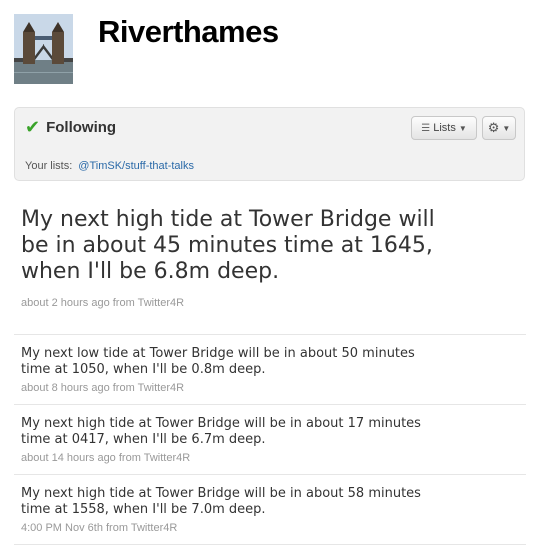  What do you see at coordinates (136, 166) in the screenshot?
I see `list-link: @TimSK/stuff-that-talks` at bounding box center [136, 166].